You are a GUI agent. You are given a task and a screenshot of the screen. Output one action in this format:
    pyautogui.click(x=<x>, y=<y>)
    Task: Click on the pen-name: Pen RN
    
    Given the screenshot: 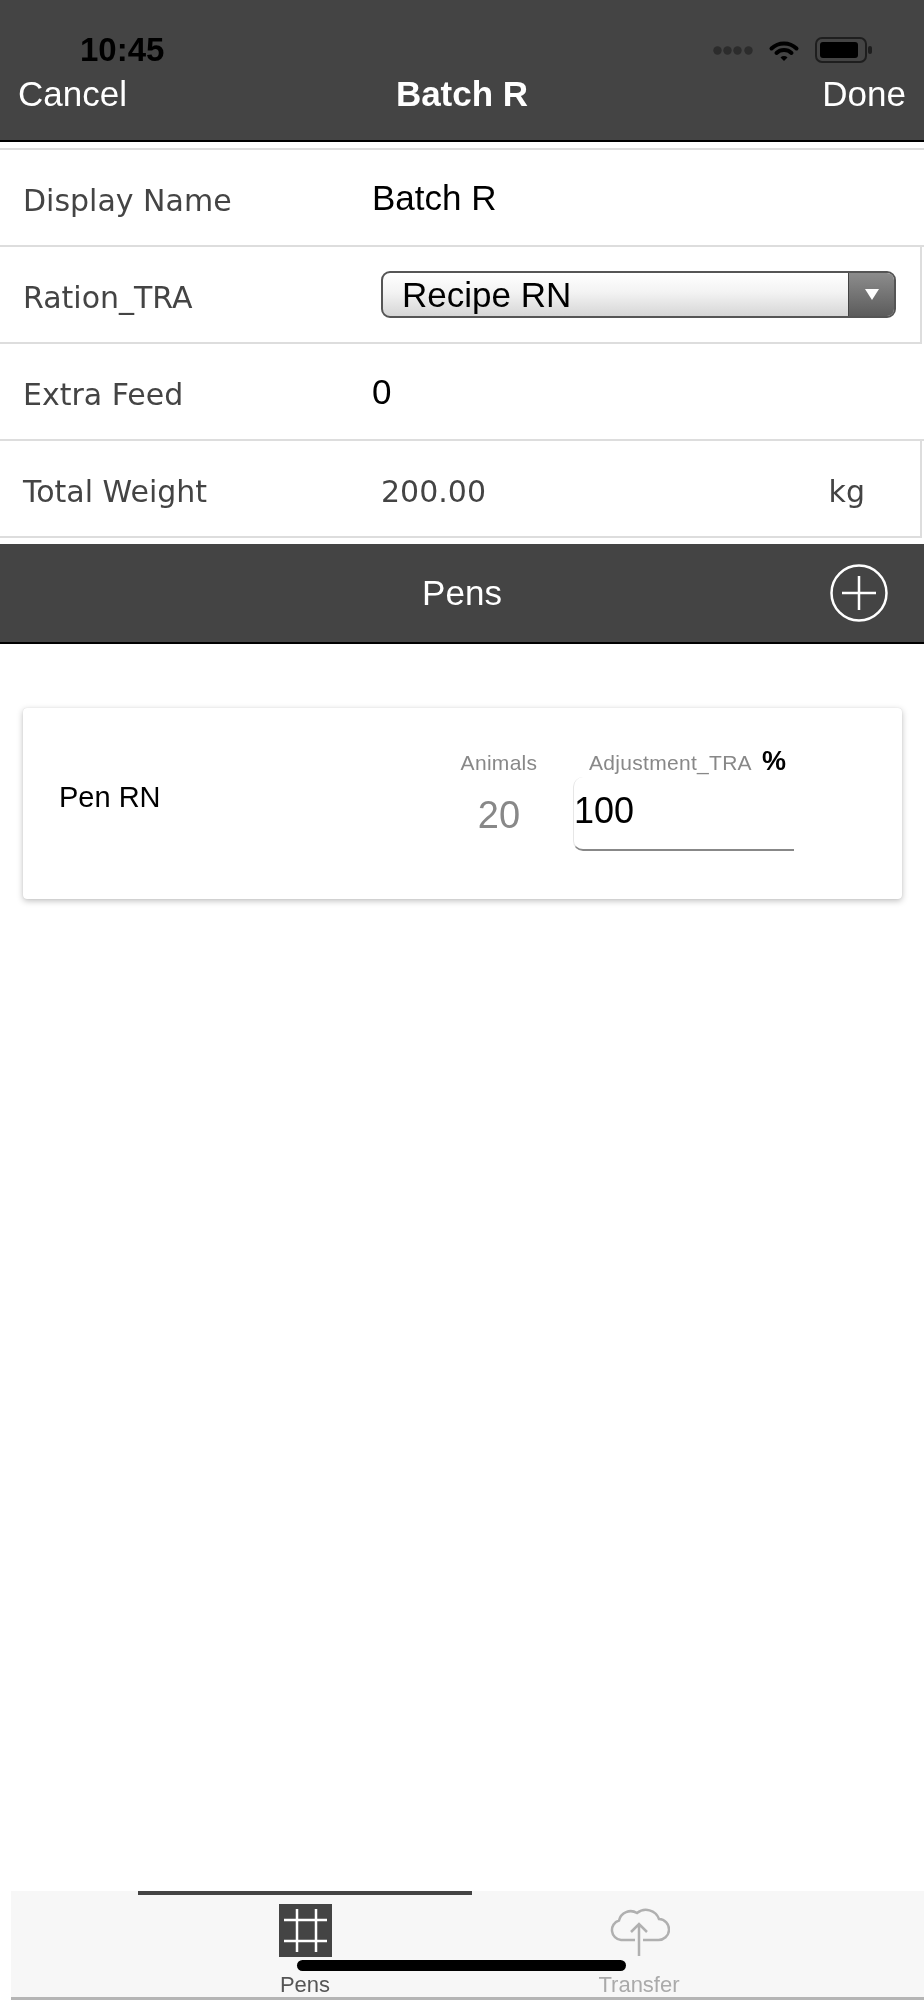 What is the action you would take?
    pyautogui.click(x=110, y=797)
    